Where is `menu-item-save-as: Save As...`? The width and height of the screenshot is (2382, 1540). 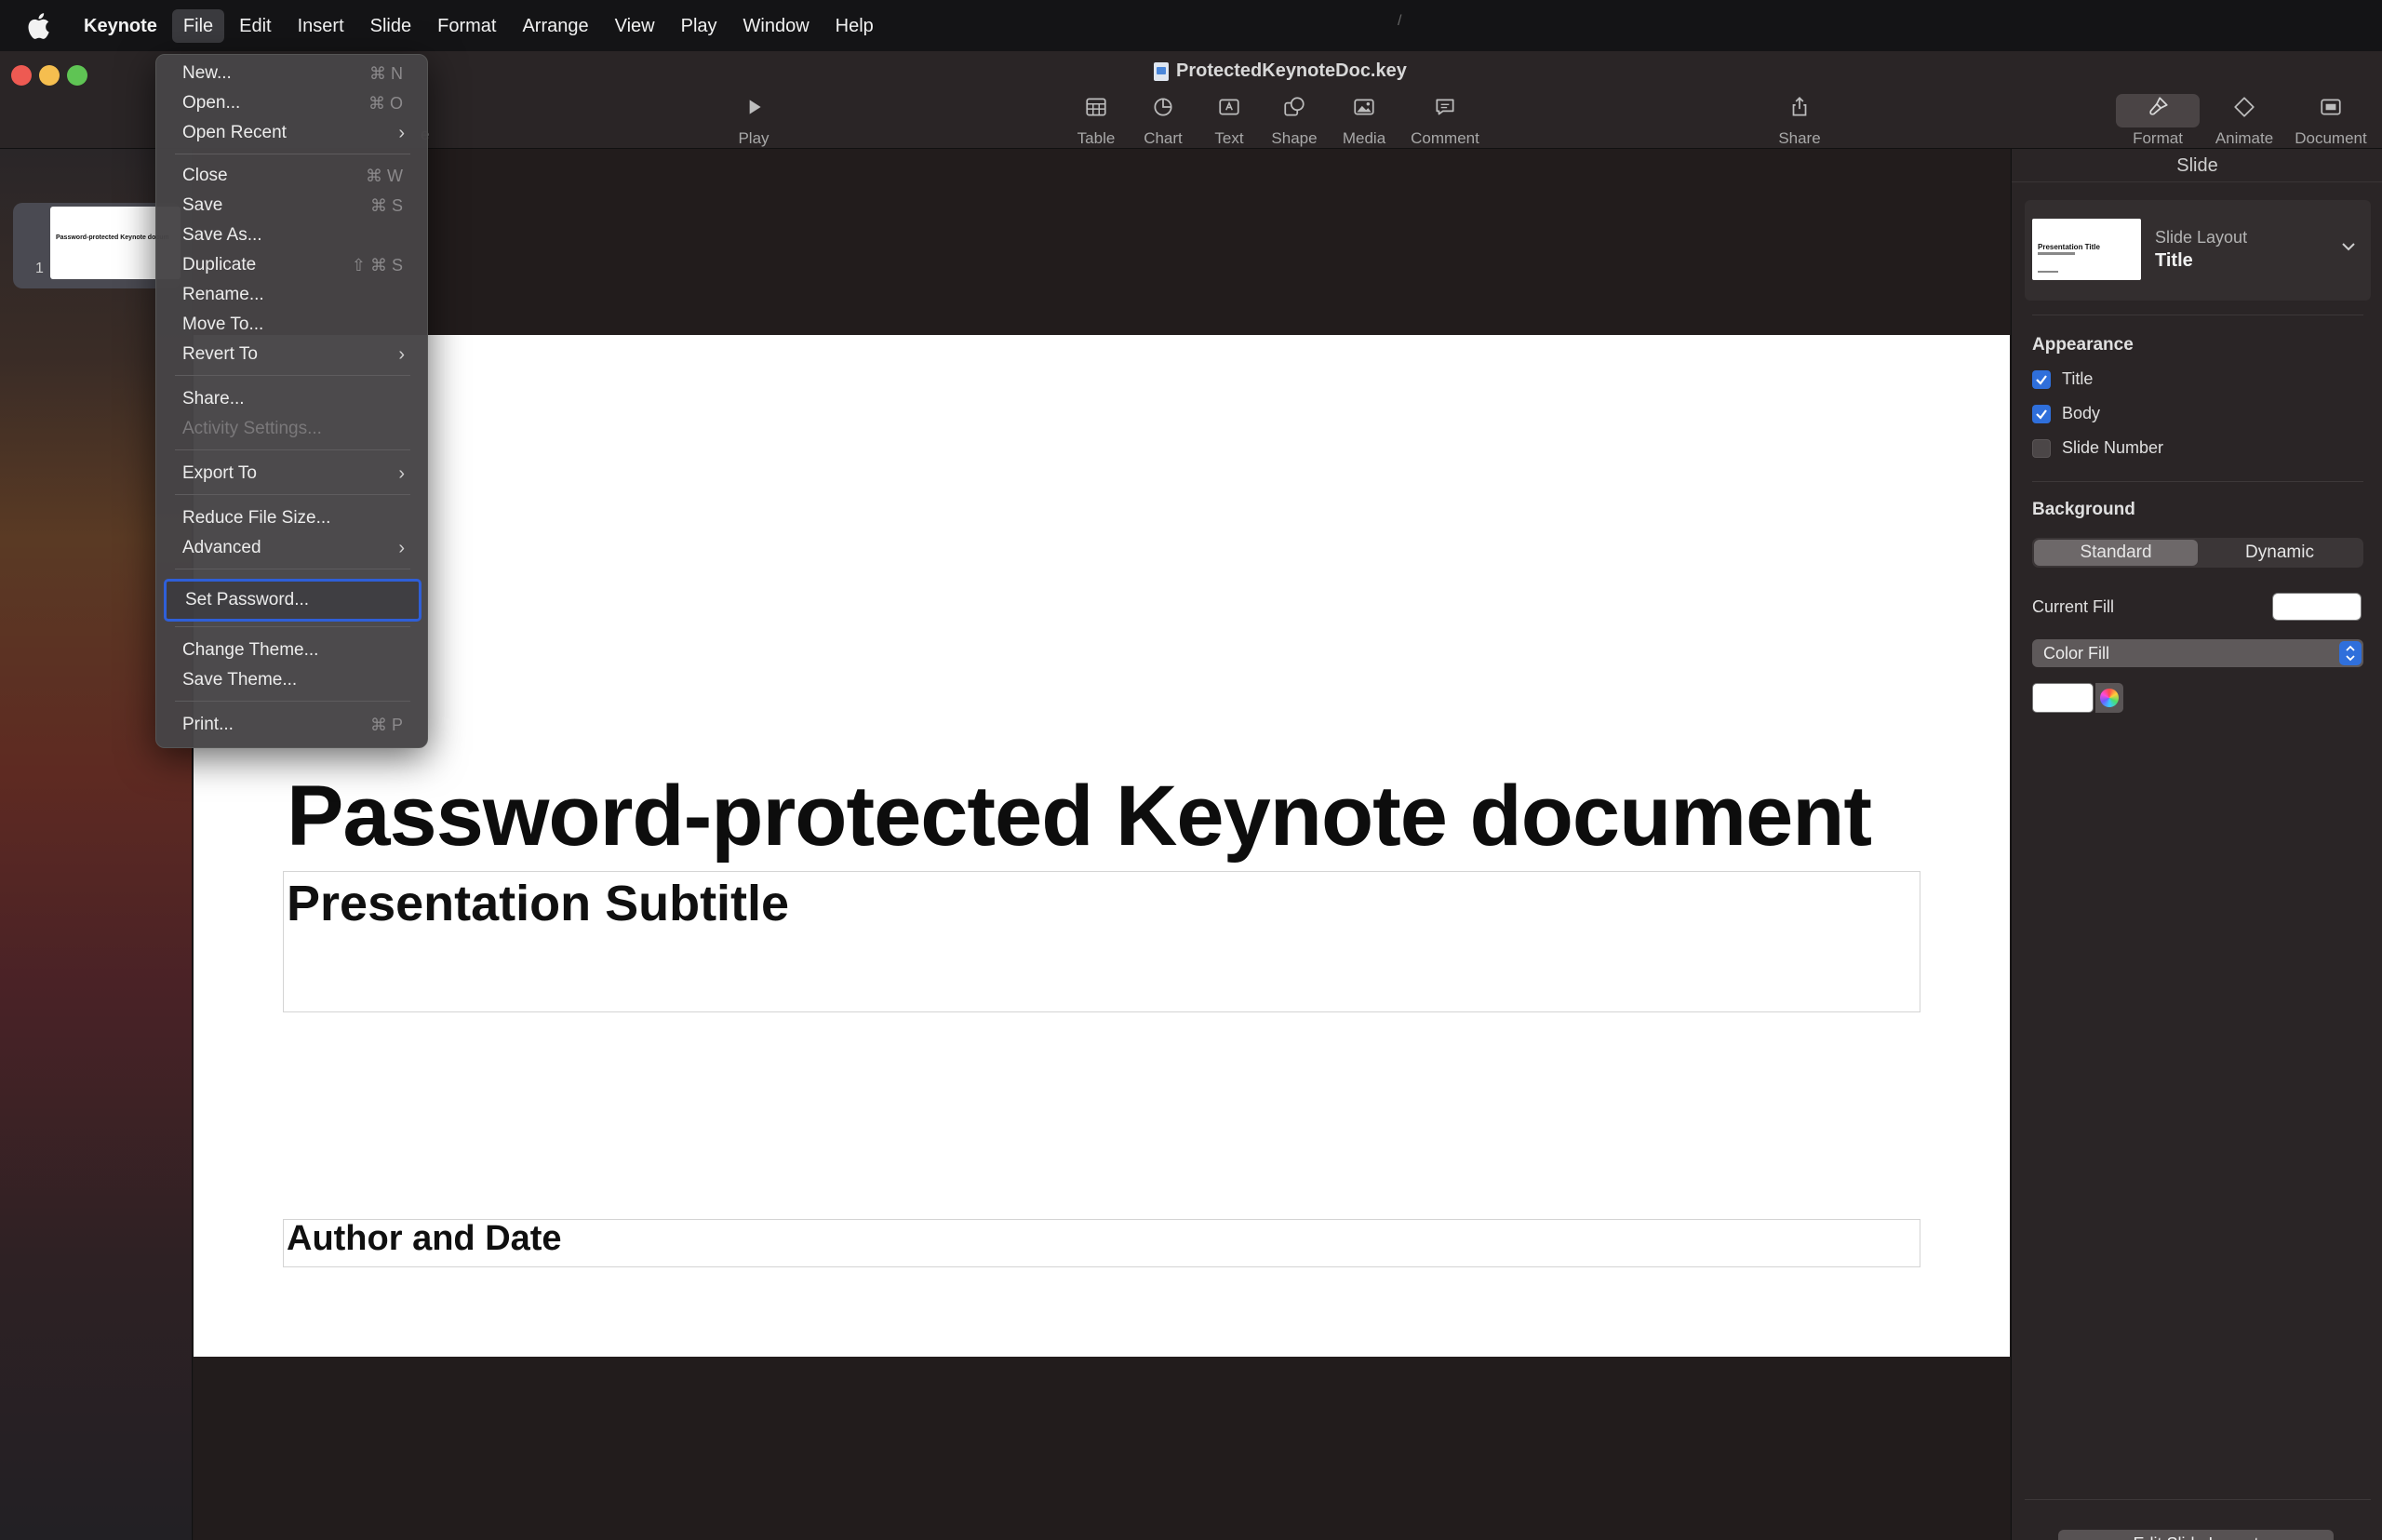 menu-item-save-as: Save As... is located at coordinates (293, 235).